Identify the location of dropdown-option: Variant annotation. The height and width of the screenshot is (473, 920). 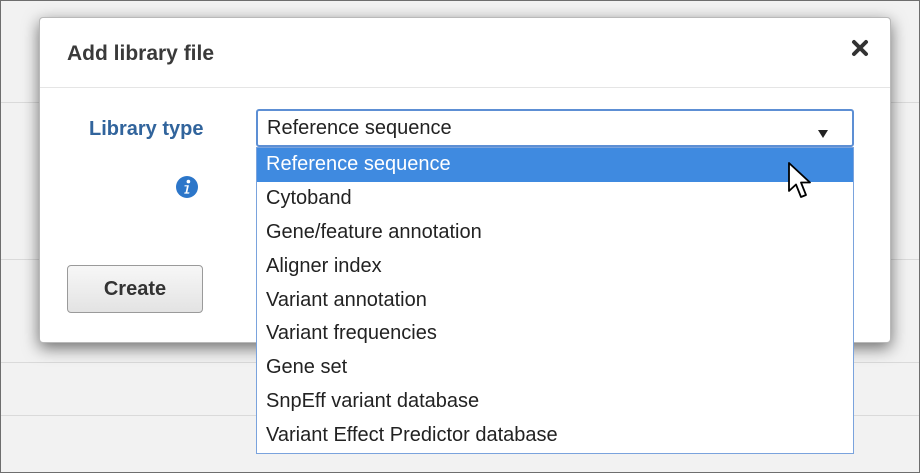
(555, 301).